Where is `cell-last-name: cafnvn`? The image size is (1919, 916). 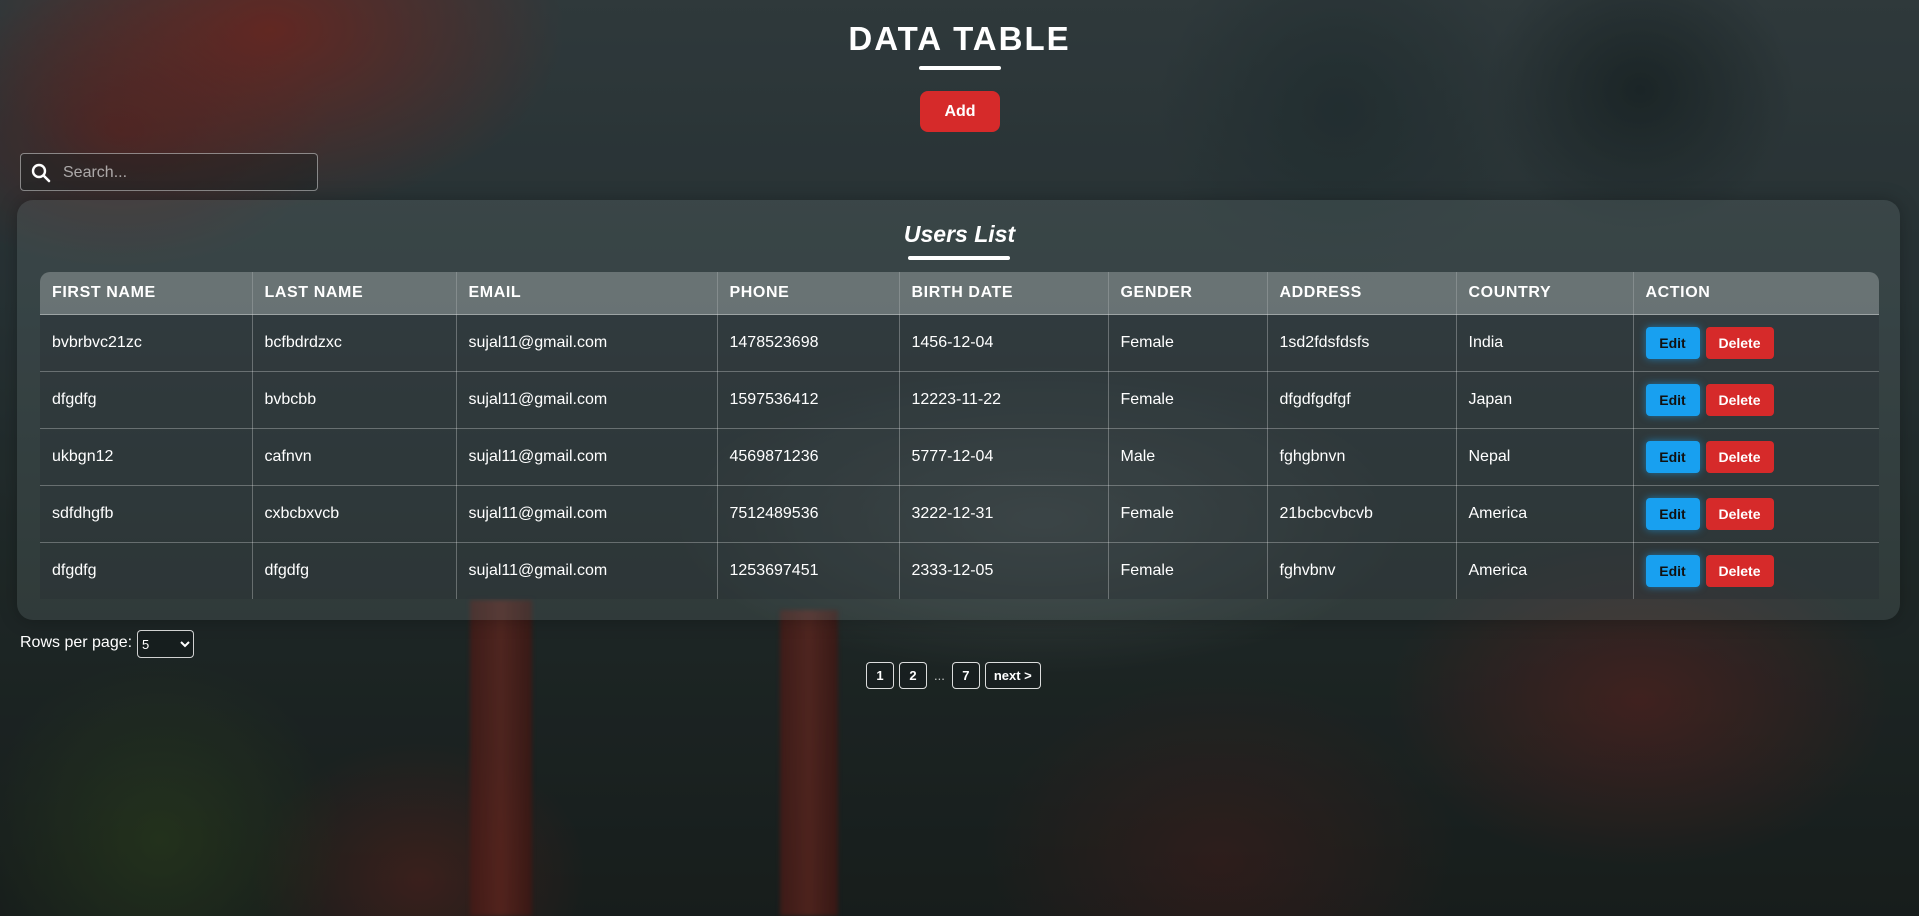 cell-last-name: cafnvn is located at coordinates (354, 457).